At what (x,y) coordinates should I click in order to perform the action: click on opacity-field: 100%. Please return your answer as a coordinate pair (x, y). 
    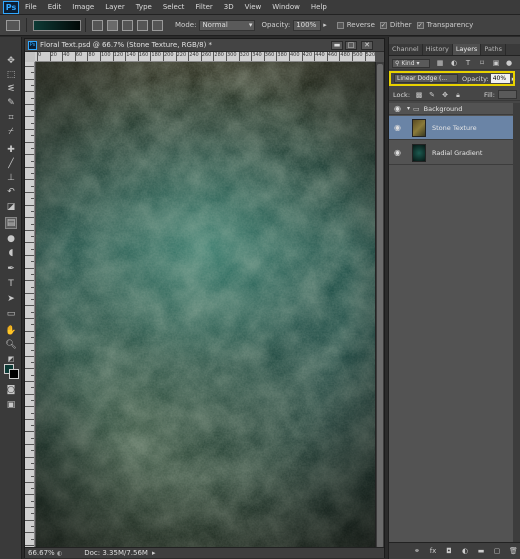
    Looking at the image, I should click on (307, 25).